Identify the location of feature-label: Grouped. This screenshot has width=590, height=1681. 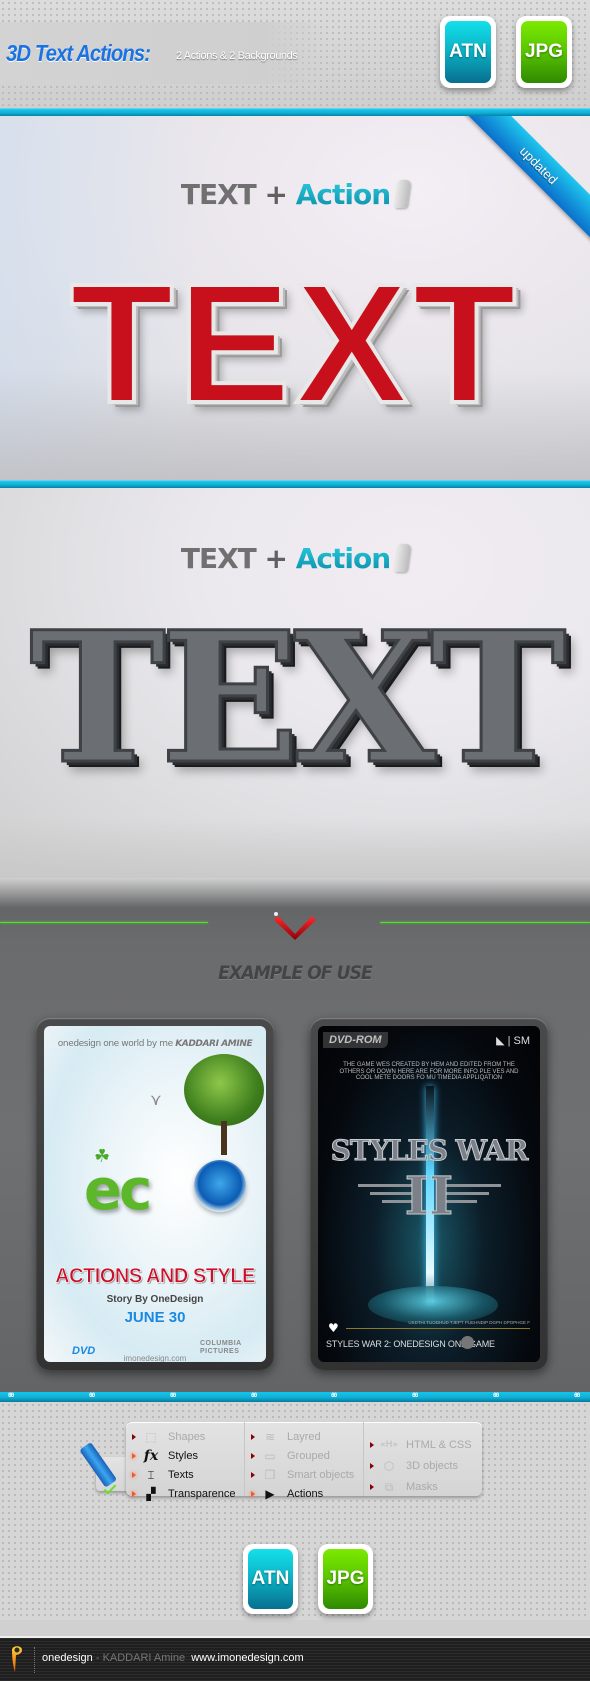
(308, 1456).